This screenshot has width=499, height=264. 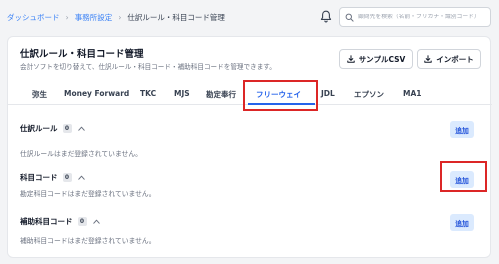 I want to click on breadcrumb-office-settings-link: 事務所設定, so click(x=94, y=17).